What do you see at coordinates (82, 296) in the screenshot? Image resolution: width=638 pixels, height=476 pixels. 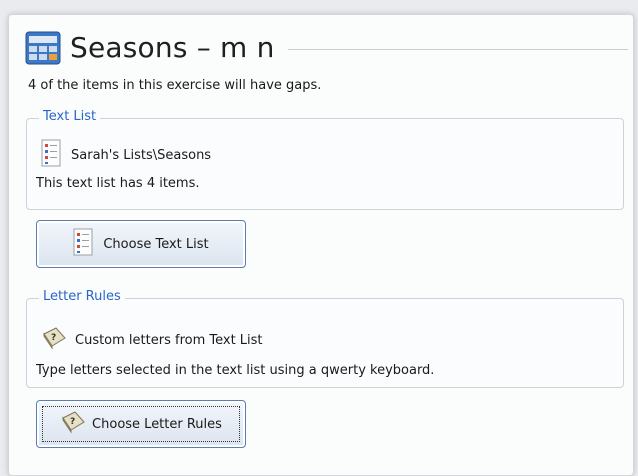 I see `letter-rules-group-label: Letter Rules` at bounding box center [82, 296].